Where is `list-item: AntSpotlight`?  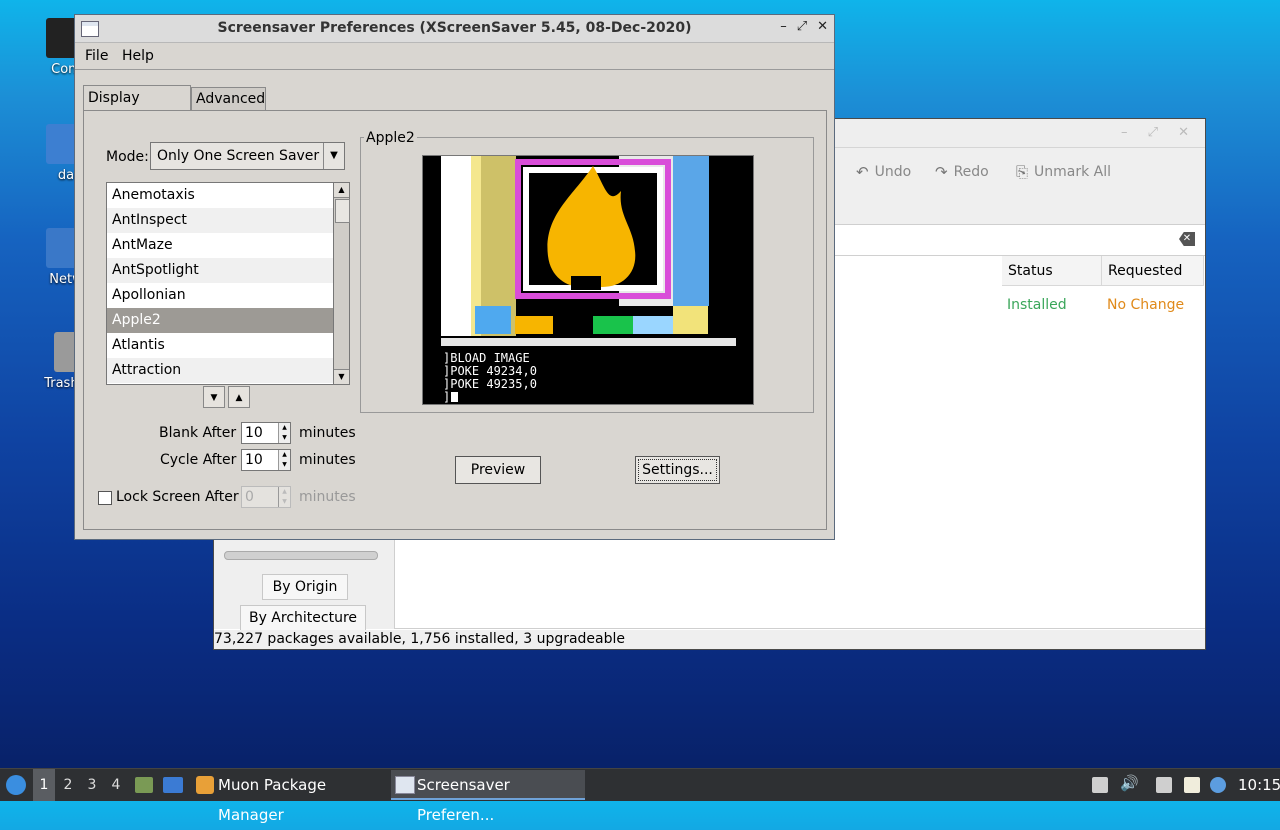 list-item: AntSpotlight is located at coordinates (228, 270).